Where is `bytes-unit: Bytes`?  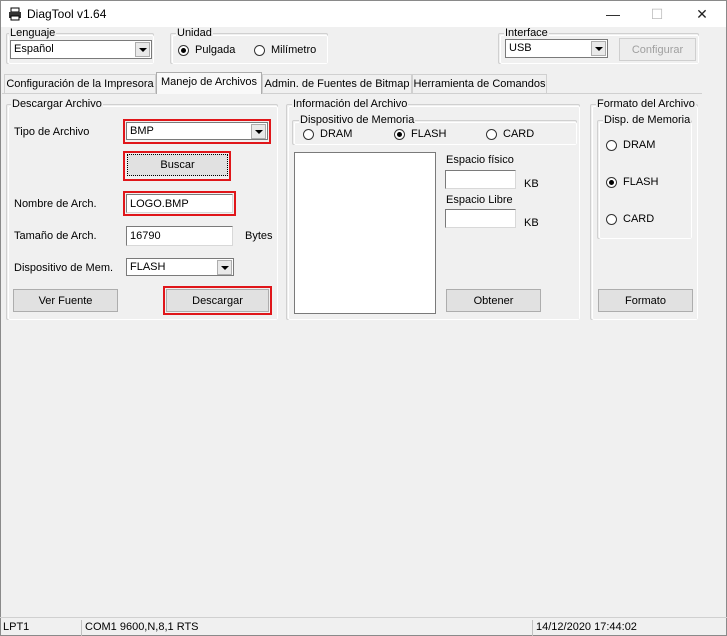
bytes-unit: Bytes is located at coordinates (259, 236).